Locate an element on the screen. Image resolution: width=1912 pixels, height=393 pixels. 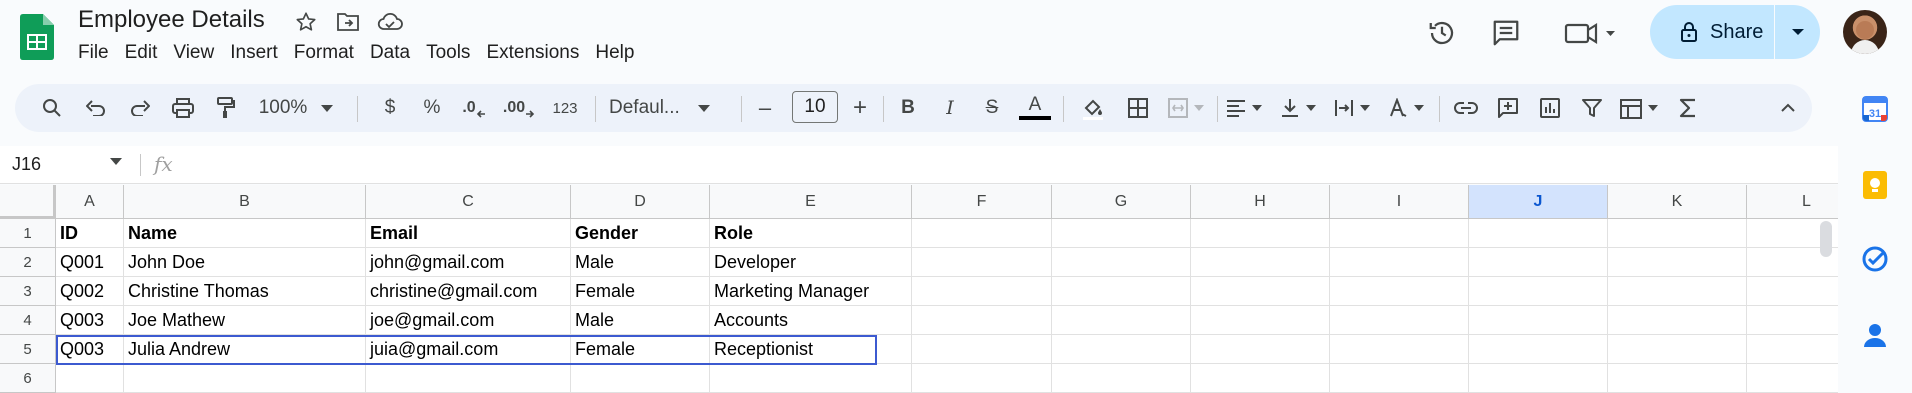
cell-b1: Name is located at coordinates (245, 233).